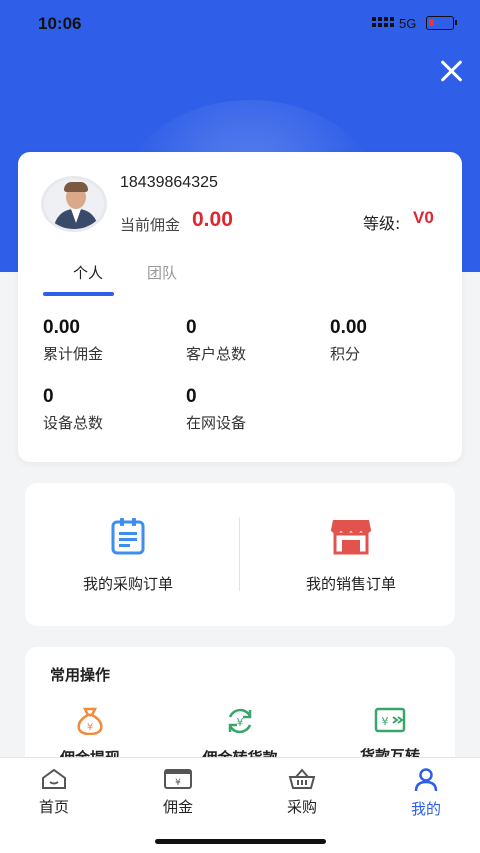  Describe the element at coordinates (383, 22) in the screenshot. I see `signal-icon` at that location.